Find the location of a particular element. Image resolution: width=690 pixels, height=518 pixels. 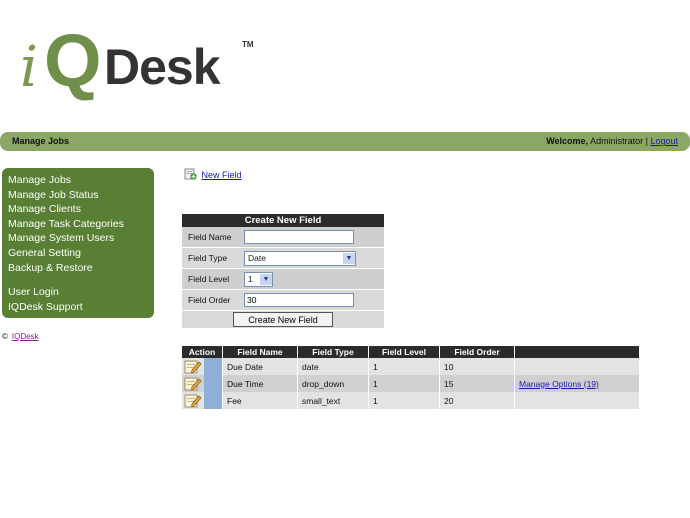

sidebar-item-iqdesk-support: IQDesk Support is located at coordinates (81, 307).